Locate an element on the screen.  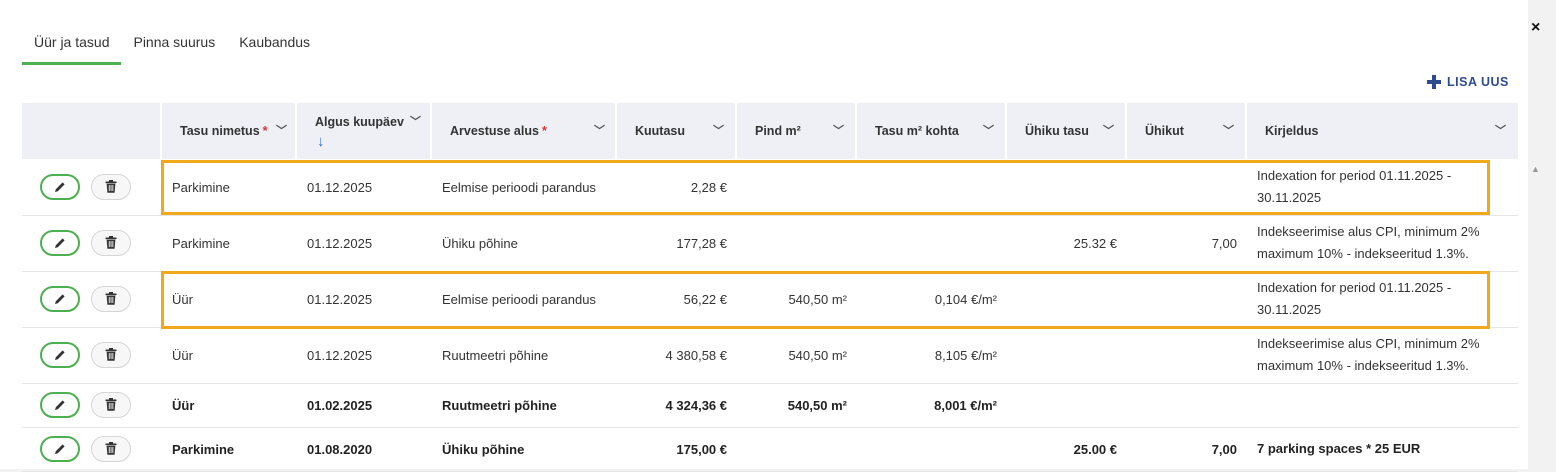
cell-uhikut: 7,00 is located at coordinates (1224, 243).